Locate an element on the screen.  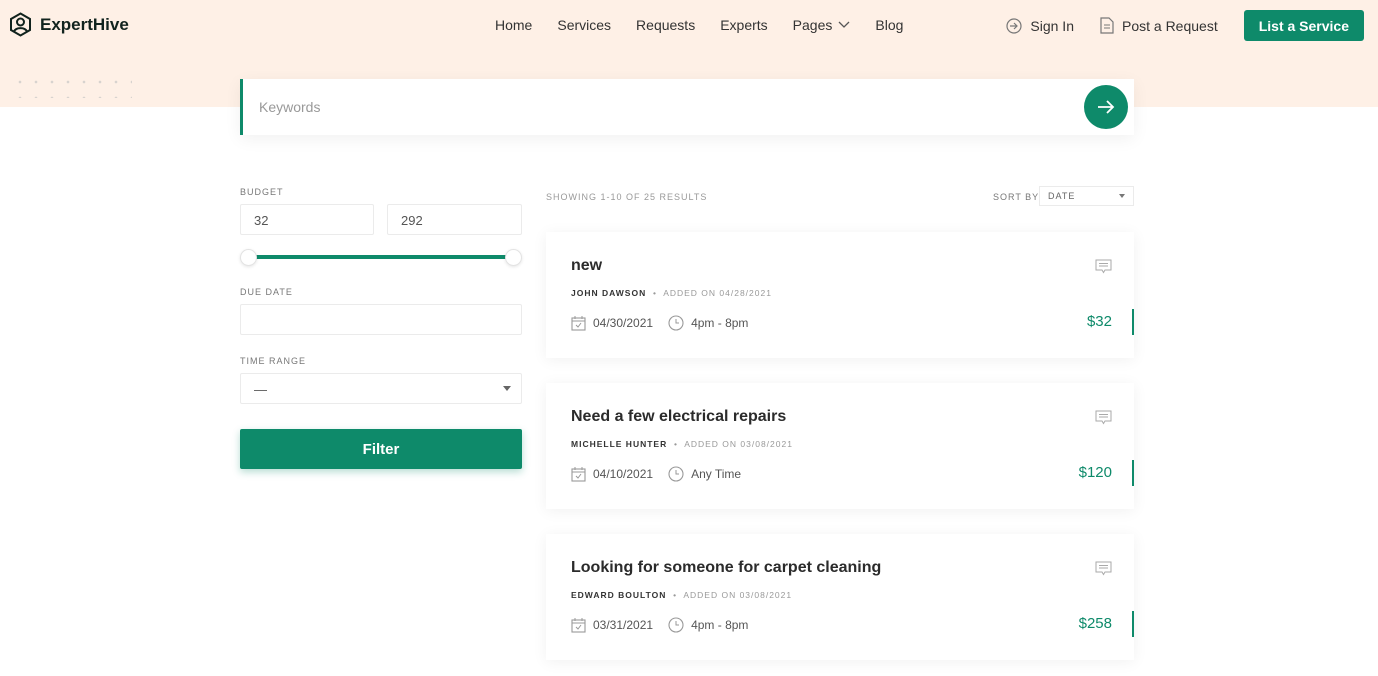
request-author: MICHELLE HUNTER is located at coordinates (619, 444).